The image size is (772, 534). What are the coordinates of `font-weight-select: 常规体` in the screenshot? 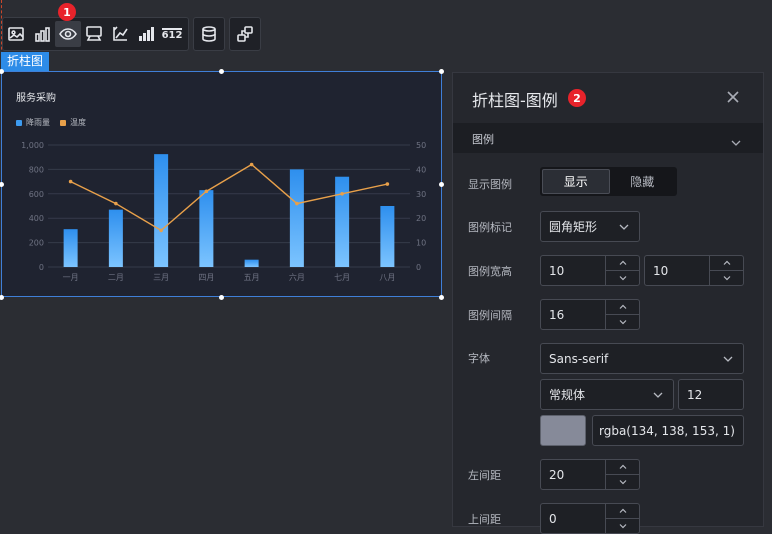 It's located at (607, 394).